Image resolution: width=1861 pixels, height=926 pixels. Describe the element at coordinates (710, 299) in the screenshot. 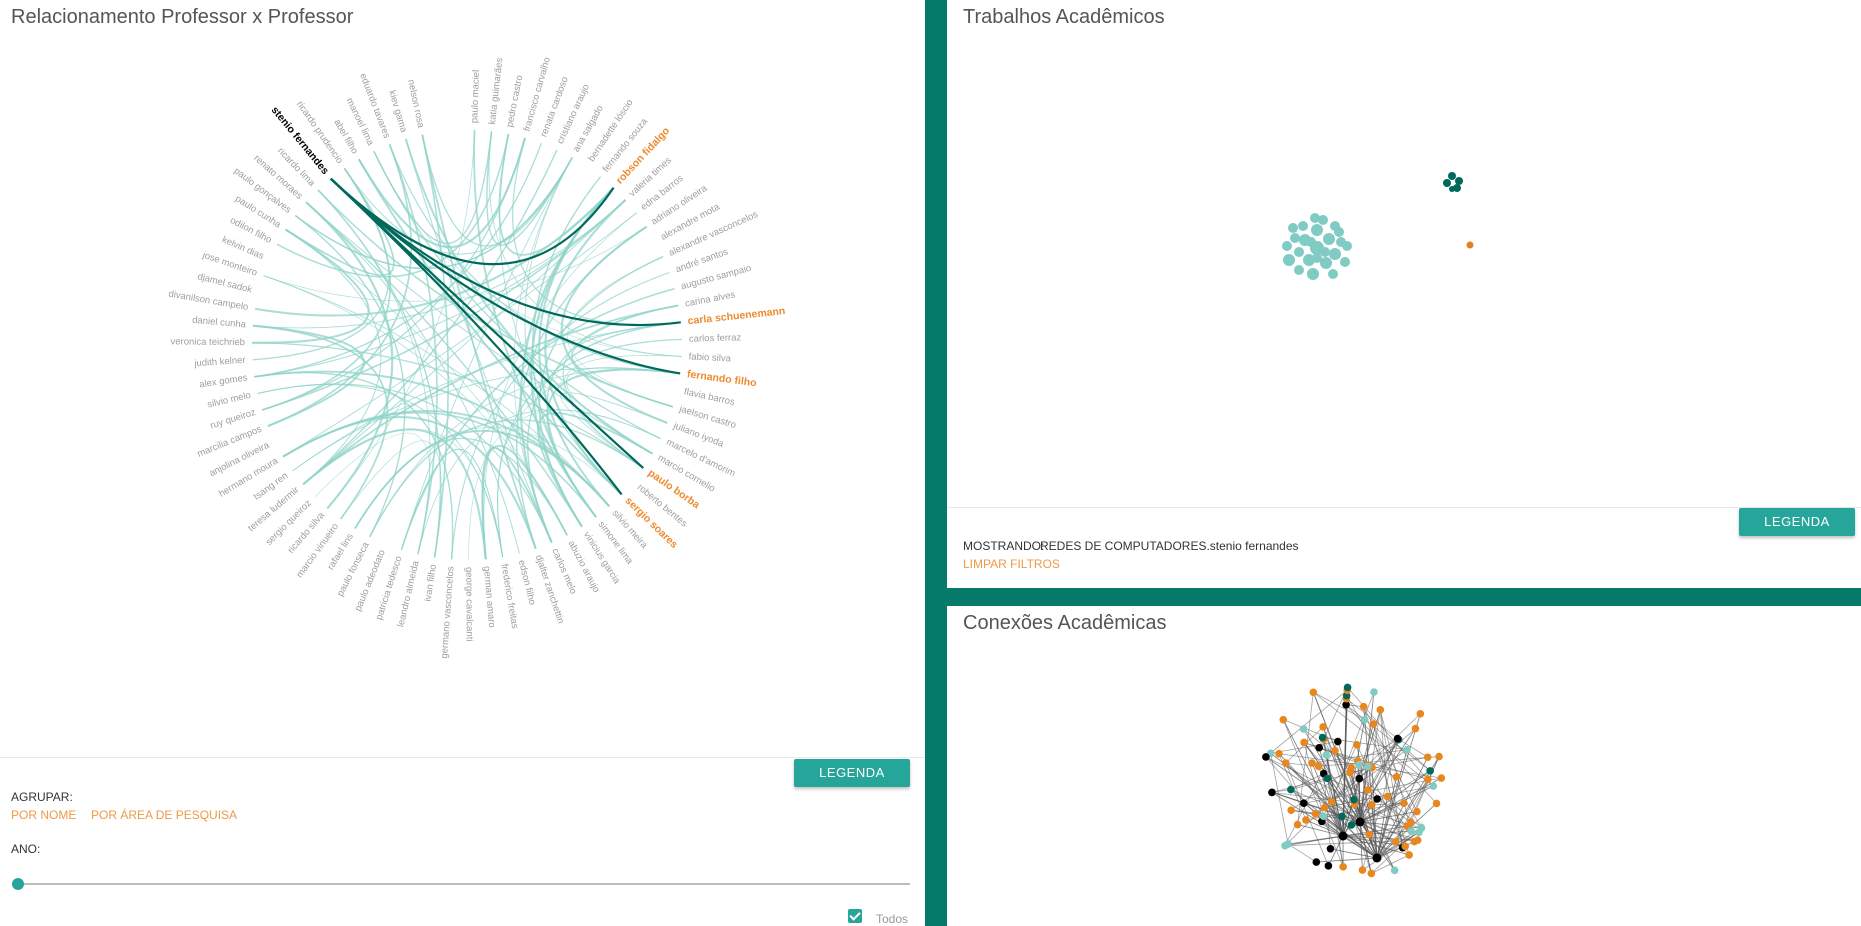

I see `professor-label: carina alves` at that location.